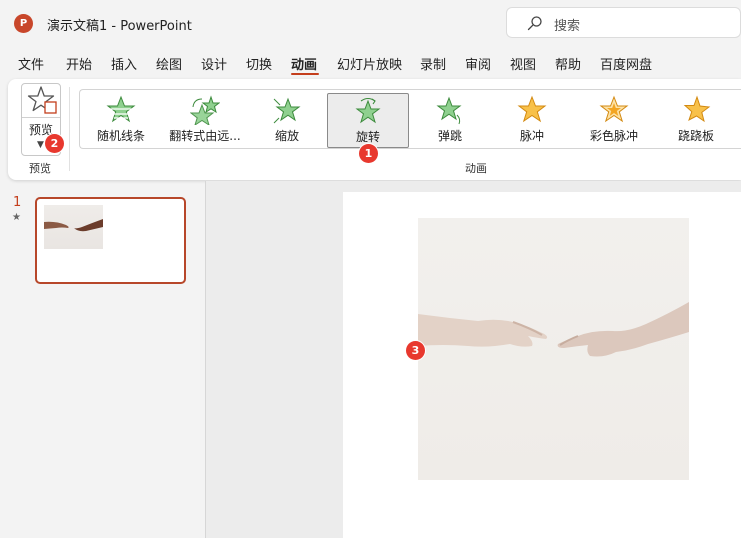 This screenshot has width=741, height=538. What do you see at coordinates (286, 136) in the screenshot?
I see `animation-label: 缩放` at bounding box center [286, 136].